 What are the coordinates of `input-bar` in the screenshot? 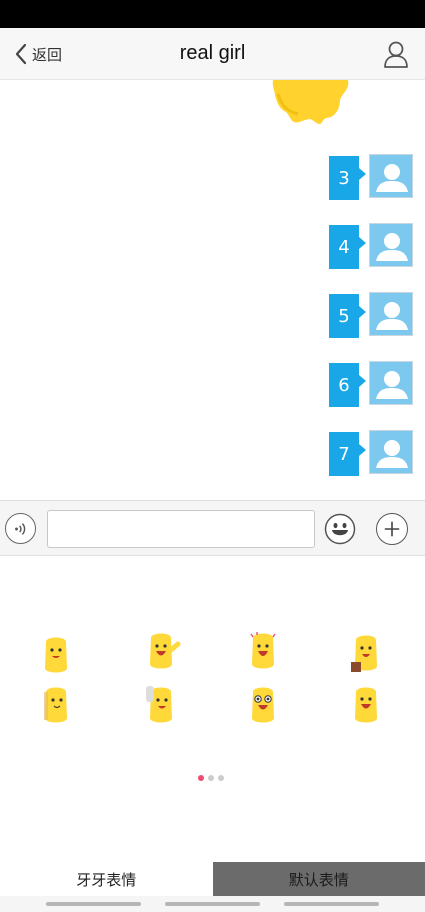 It's located at (212, 528).